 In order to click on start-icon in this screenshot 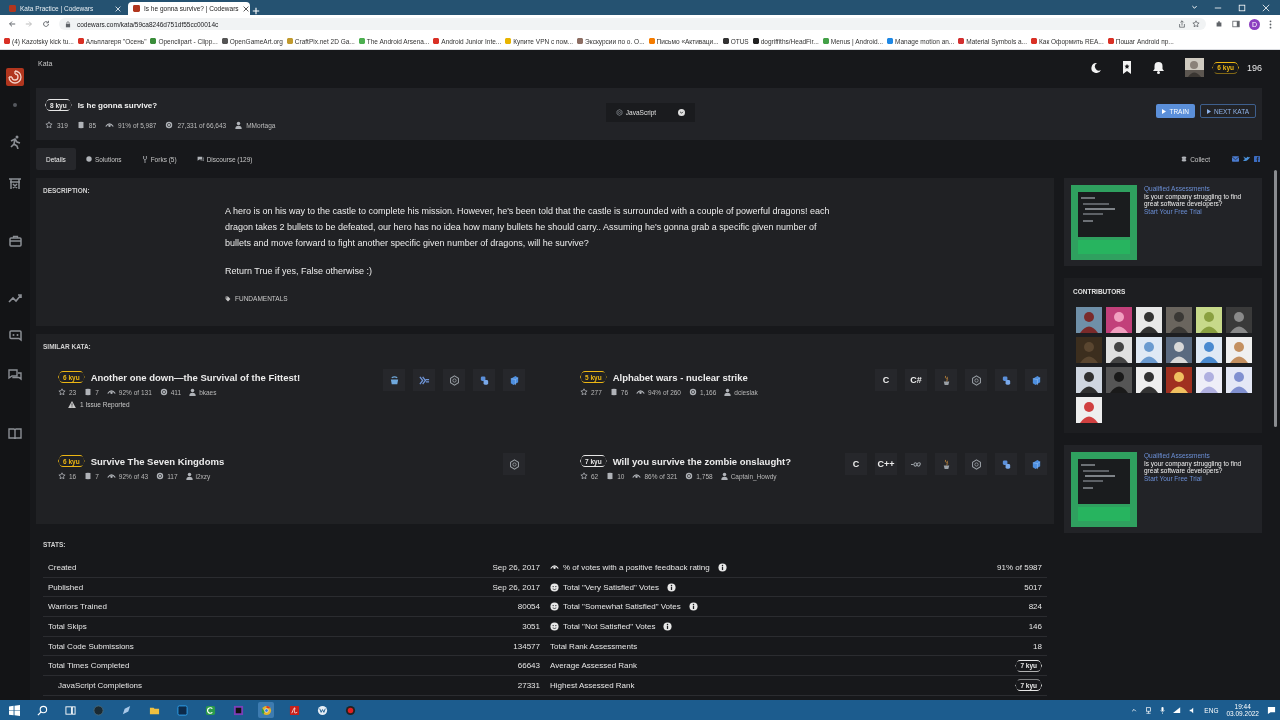, I will do `click(14, 710)`.